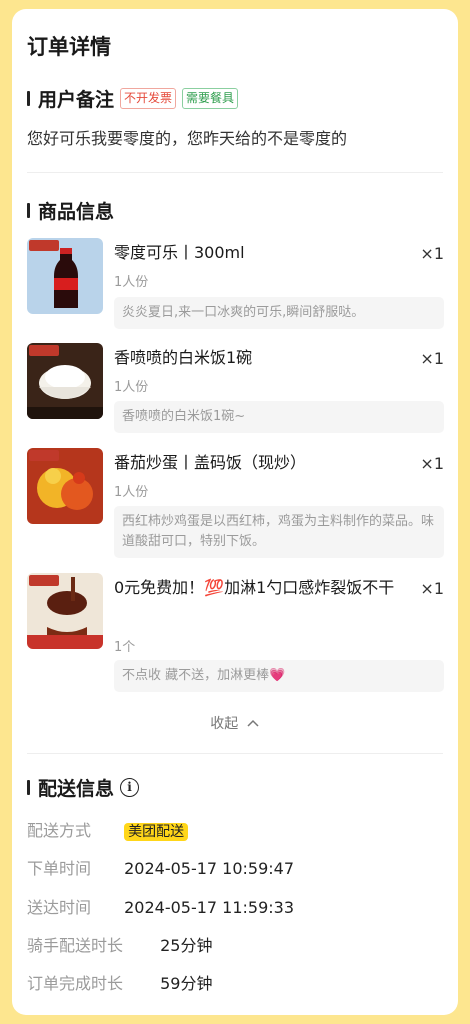 The width and height of the screenshot is (470, 1024). What do you see at coordinates (179, 252) in the screenshot?
I see `item-name: 零度可乐丨300ml` at bounding box center [179, 252].